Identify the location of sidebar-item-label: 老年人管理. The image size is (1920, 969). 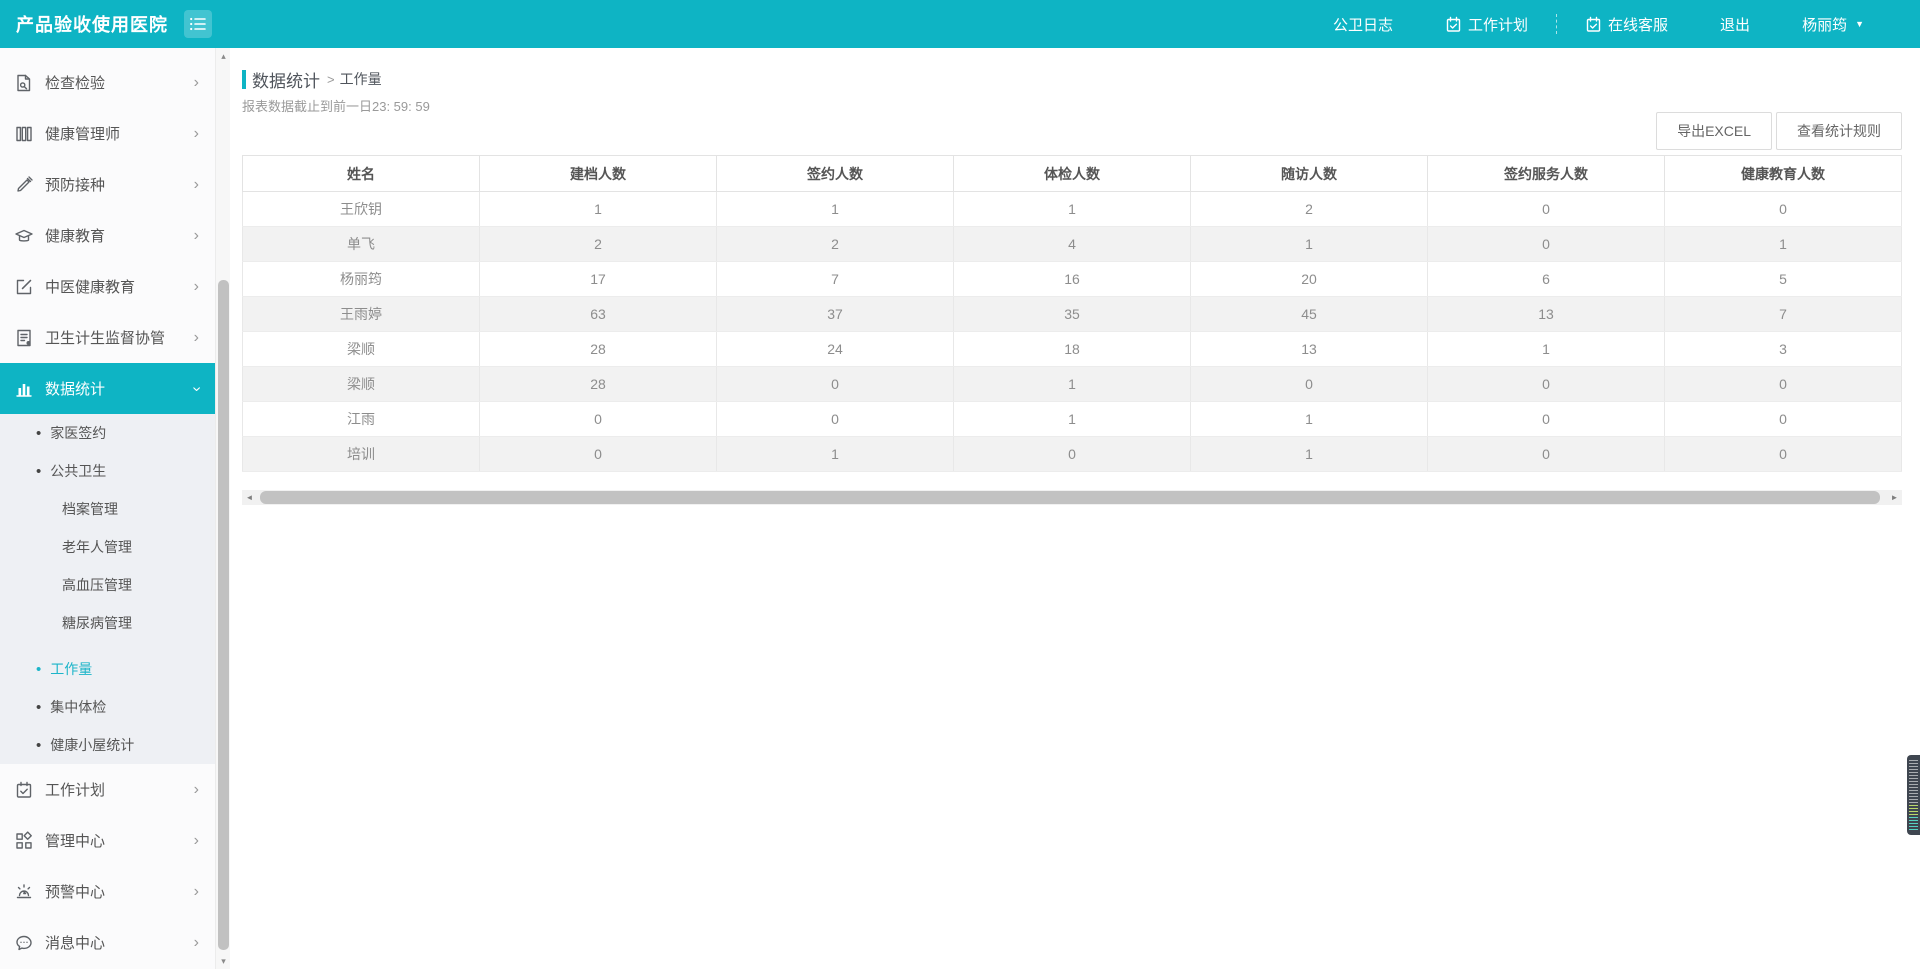
(97, 547).